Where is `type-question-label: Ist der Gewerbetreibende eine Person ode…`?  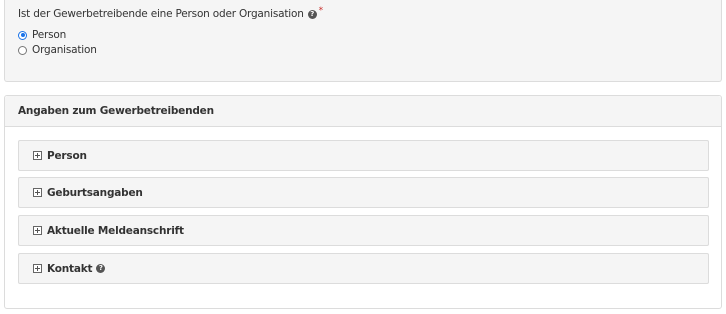 type-question-label: Ist der Gewerbetreibende eine Person ode… is located at coordinates (171, 13).